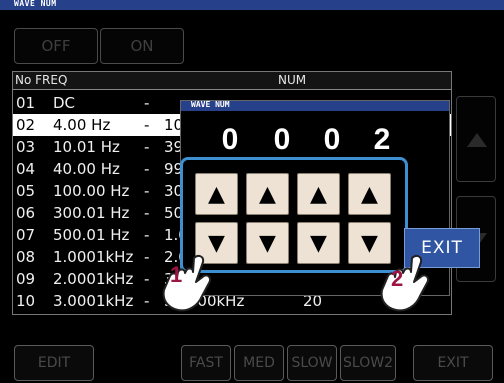 Image resolution: width=504 pixels, height=383 pixels. I want to click on digit-3: 0, so click(332, 139).